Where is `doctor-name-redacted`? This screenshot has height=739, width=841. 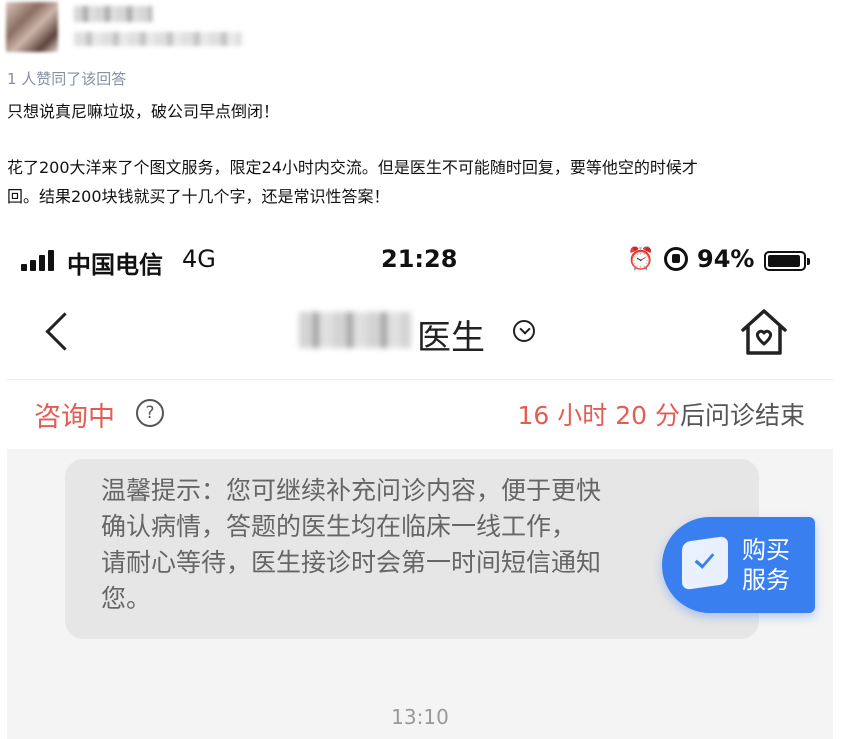
doctor-name-redacted is located at coordinates (355, 330).